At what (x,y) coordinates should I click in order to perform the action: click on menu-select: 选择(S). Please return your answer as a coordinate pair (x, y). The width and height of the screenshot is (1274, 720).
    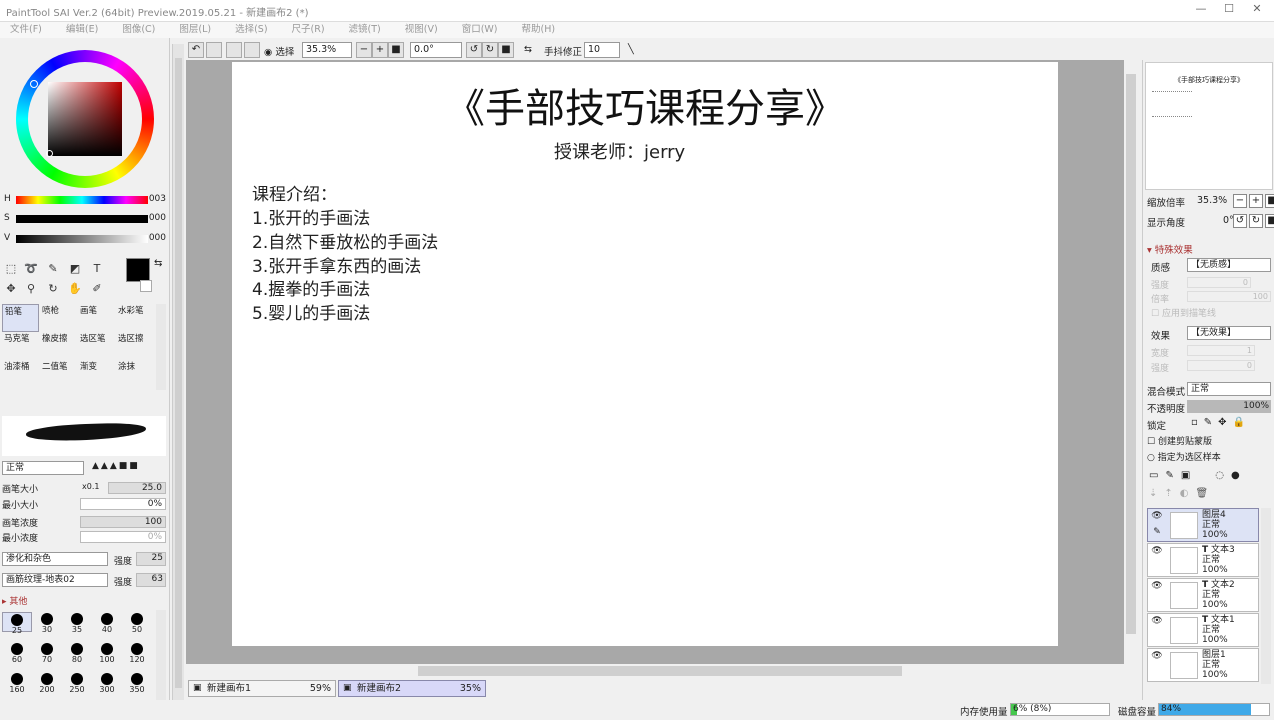
    Looking at the image, I should click on (251, 30).